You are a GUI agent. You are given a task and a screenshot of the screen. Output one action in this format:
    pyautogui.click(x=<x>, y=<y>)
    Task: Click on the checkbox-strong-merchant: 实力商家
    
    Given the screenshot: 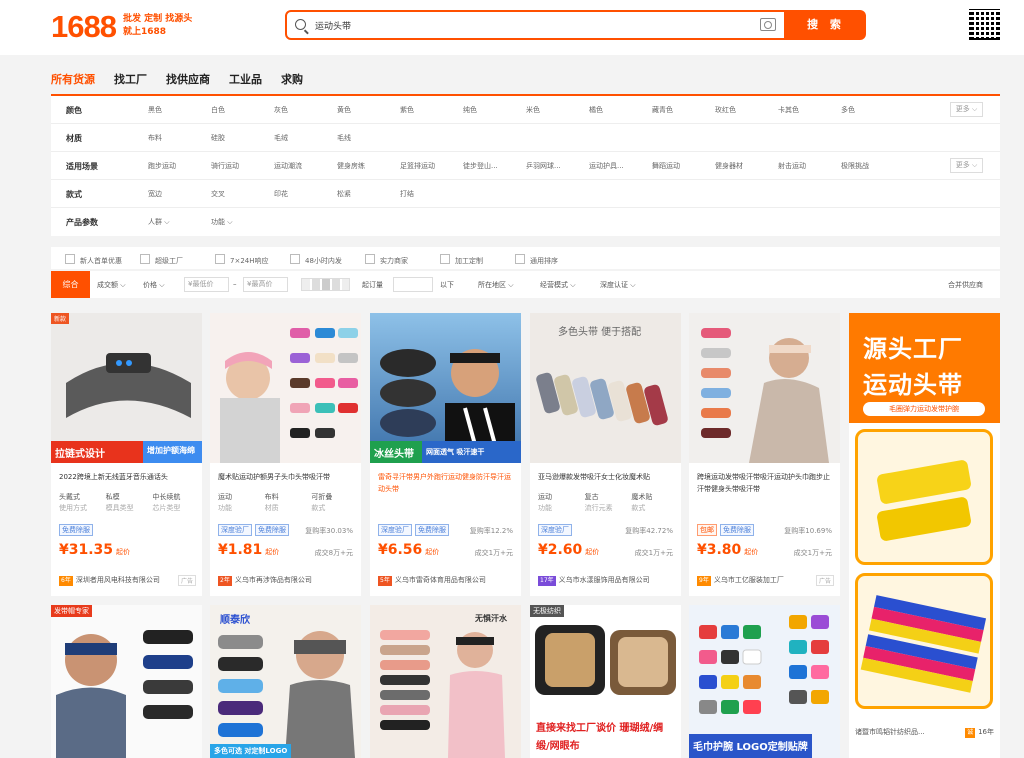 What is the action you would take?
    pyautogui.click(x=386, y=260)
    